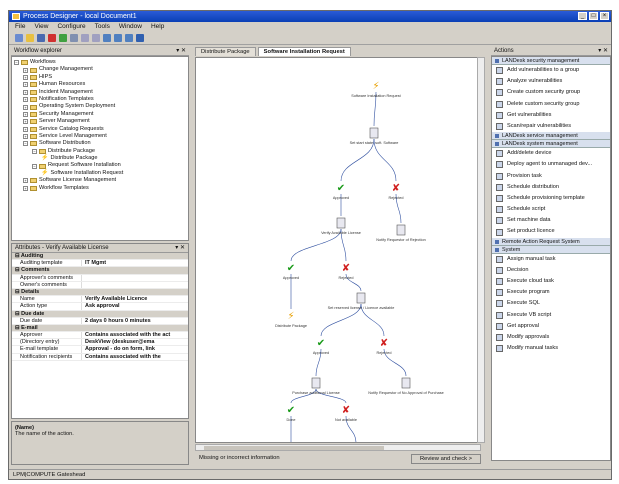  Describe the element at coordinates (346, 413) in the screenshot. I see `workflow-node-cross: ✘ Not available` at that location.